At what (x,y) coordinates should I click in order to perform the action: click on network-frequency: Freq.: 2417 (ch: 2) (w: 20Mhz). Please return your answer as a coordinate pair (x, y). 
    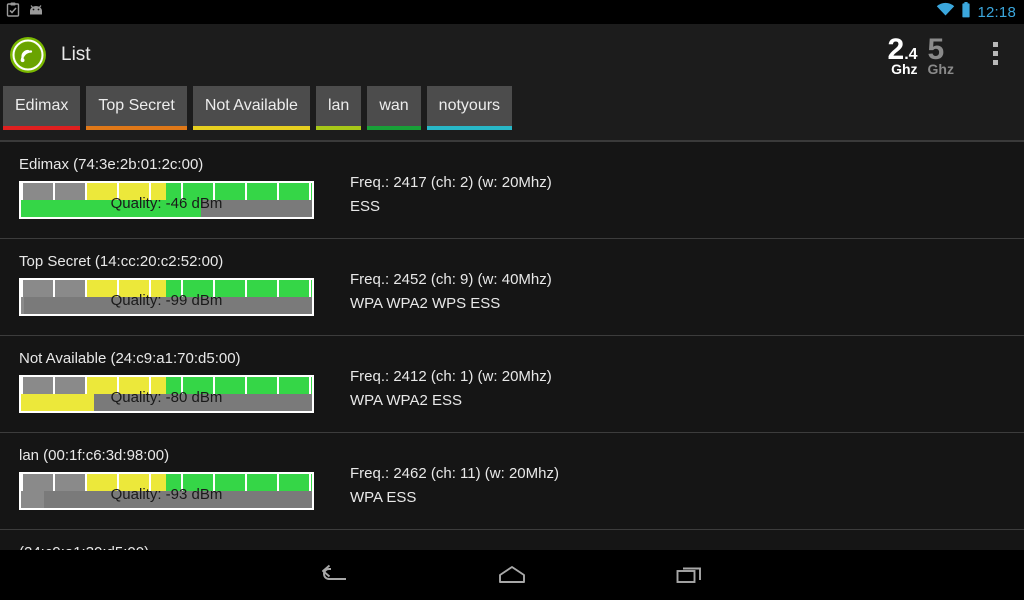
    Looking at the image, I should click on (451, 182).